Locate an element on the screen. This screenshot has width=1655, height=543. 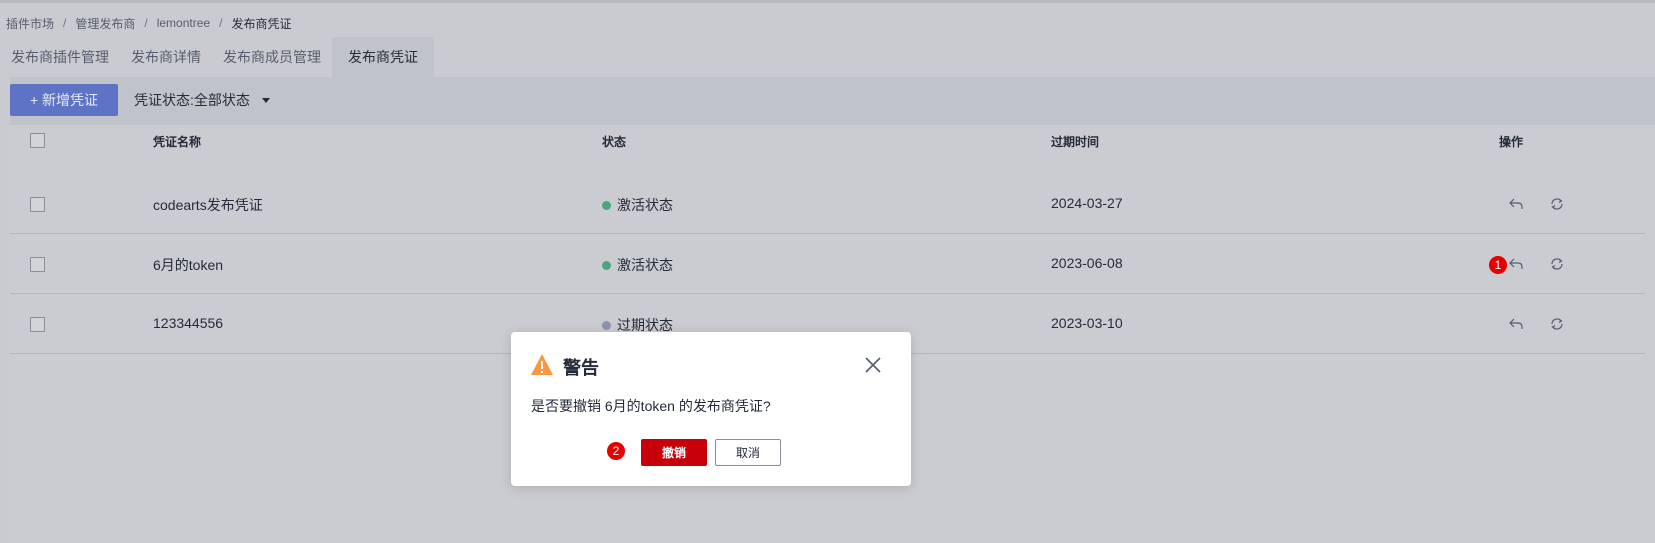
credential-name: codearts发布凭证 is located at coordinates (208, 205).